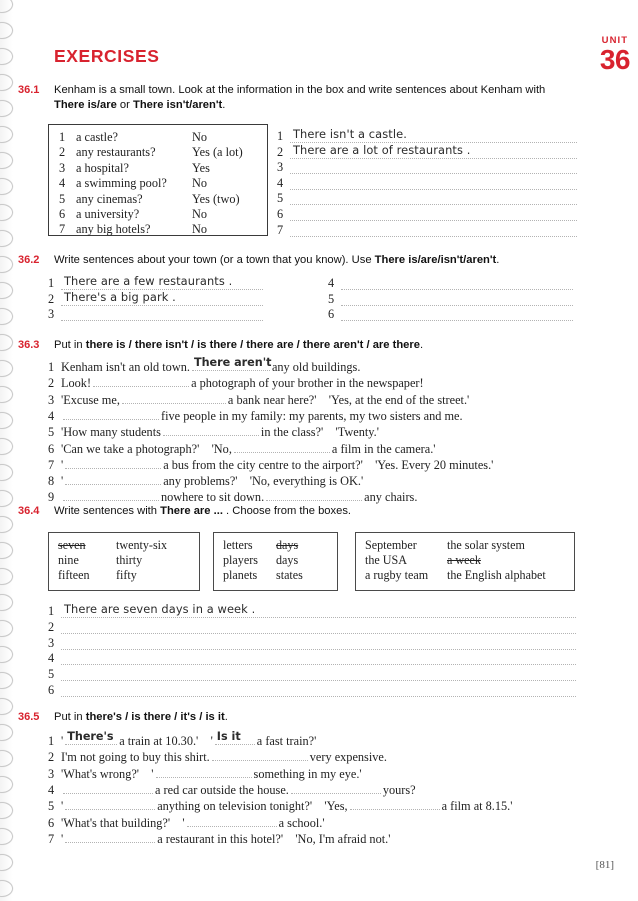 This screenshot has height=901, width=638. What do you see at coordinates (87, 575) in the screenshot?
I see `word-option: fifteen` at bounding box center [87, 575].